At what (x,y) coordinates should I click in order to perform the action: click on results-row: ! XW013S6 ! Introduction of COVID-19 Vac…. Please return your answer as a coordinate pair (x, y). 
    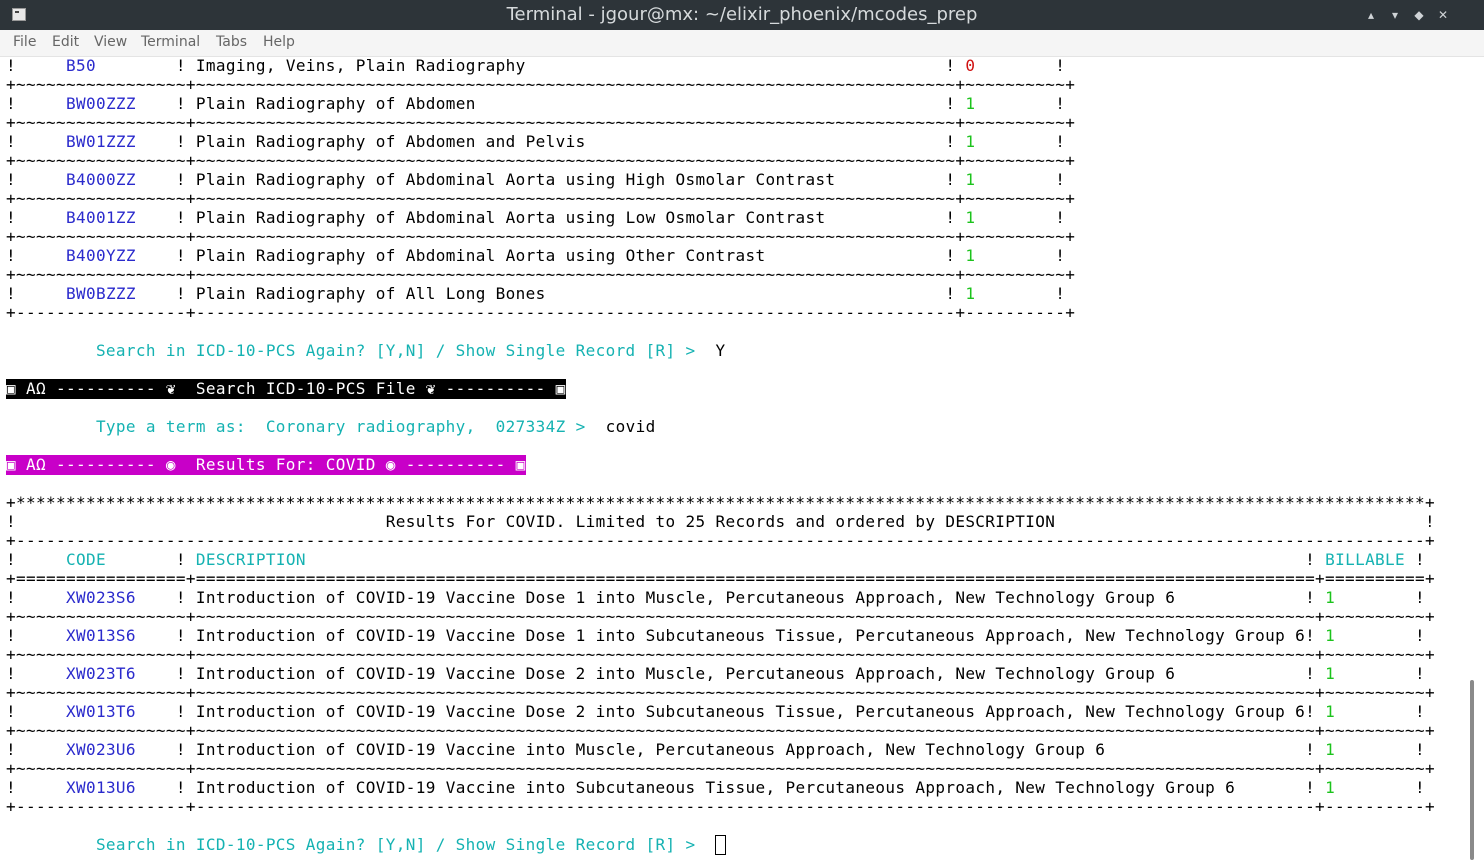
    Looking at the image, I should click on (716, 635).